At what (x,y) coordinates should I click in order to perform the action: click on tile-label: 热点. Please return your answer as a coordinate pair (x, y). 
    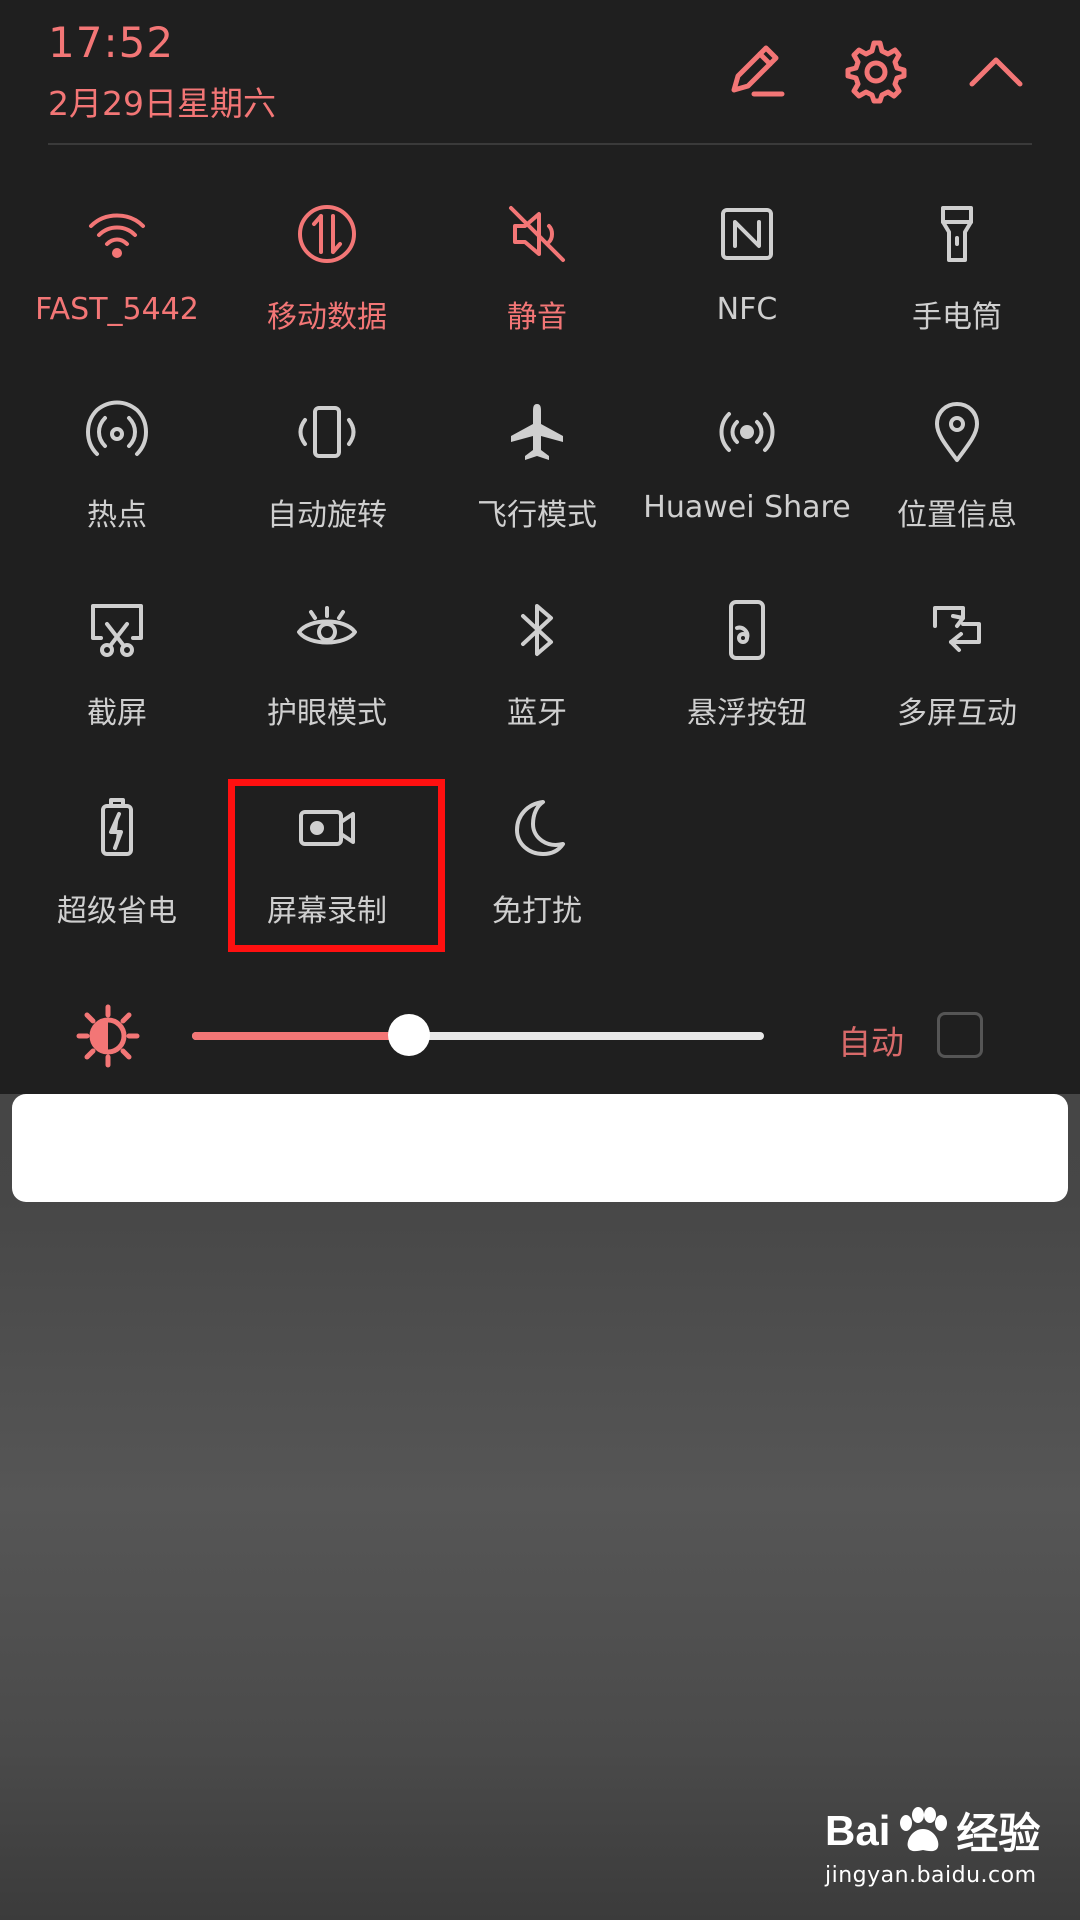
    Looking at the image, I should click on (117, 515).